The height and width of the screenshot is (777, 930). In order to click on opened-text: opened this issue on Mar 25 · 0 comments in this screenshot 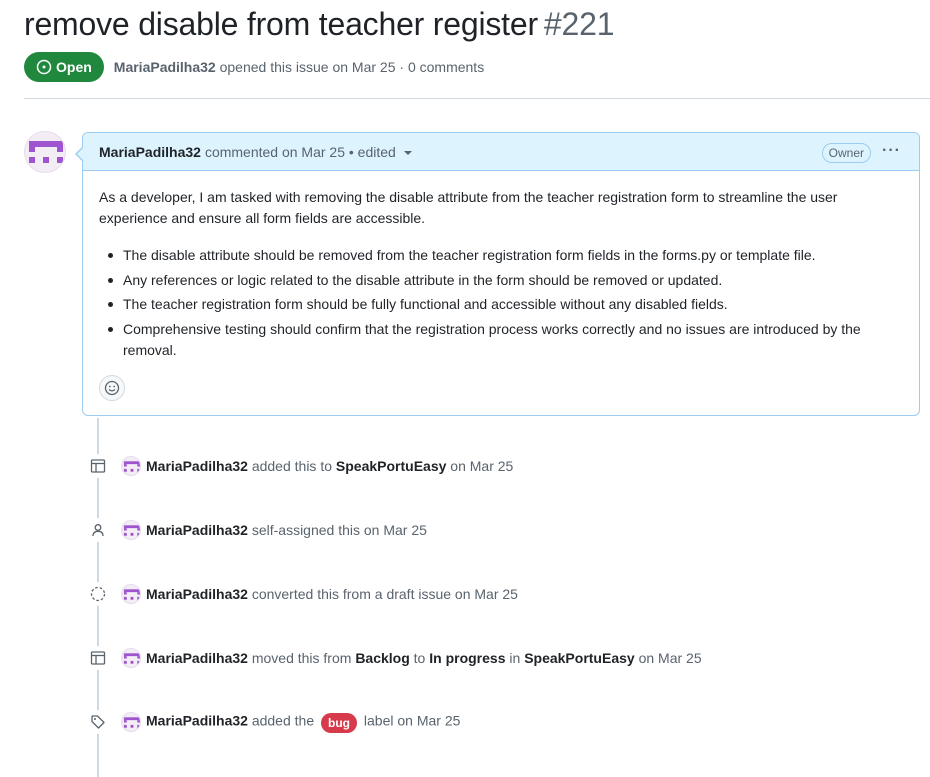, I will do `click(352, 67)`.